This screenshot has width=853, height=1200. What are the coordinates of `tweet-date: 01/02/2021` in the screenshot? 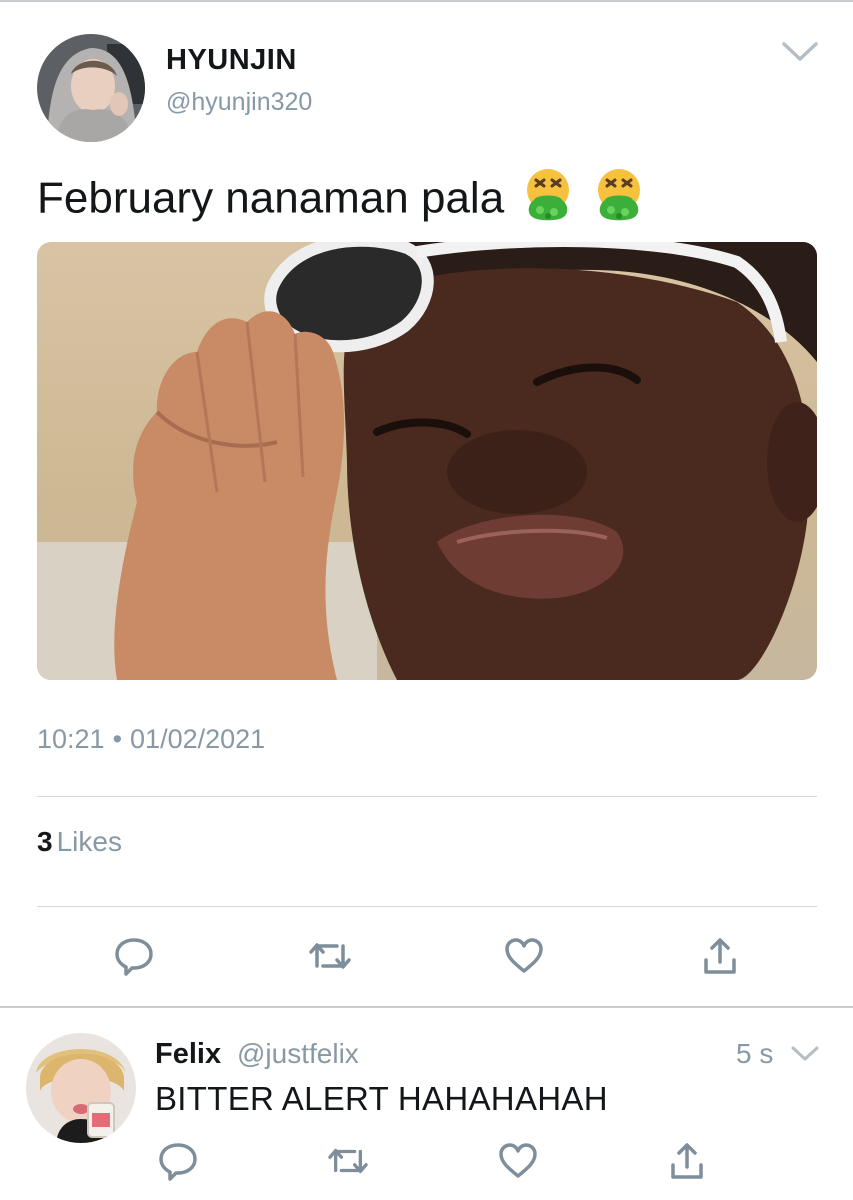 It's located at (198, 739).